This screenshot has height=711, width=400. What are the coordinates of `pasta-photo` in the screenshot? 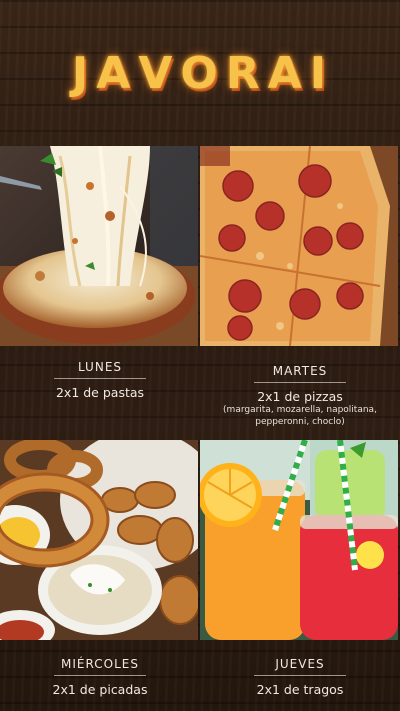 It's located at (99, 246).